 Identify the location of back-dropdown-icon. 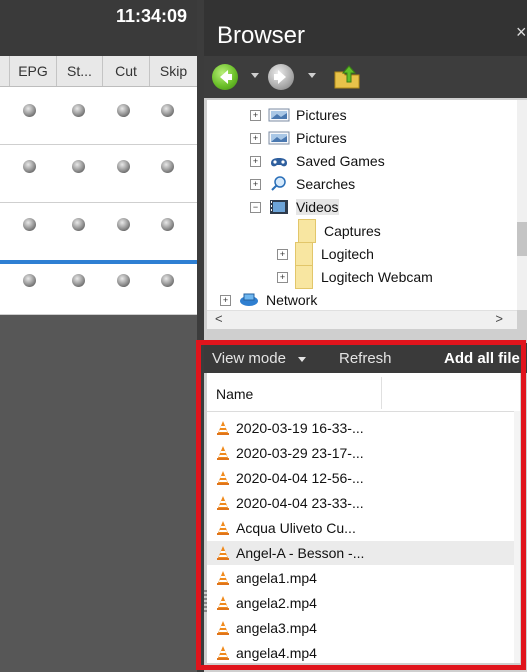
(255, 75).